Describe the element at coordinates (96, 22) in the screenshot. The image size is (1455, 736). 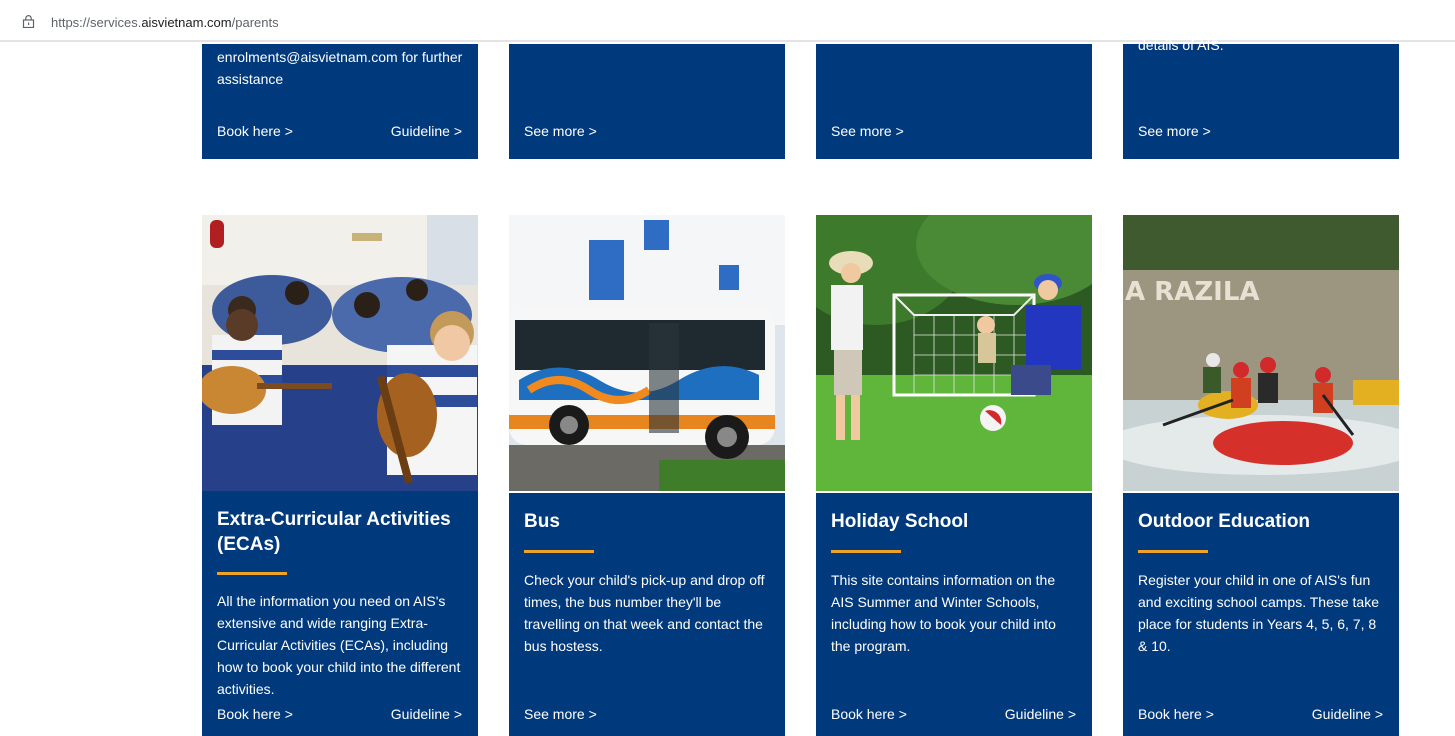
I see `url-prefix: https://services.` at that location.